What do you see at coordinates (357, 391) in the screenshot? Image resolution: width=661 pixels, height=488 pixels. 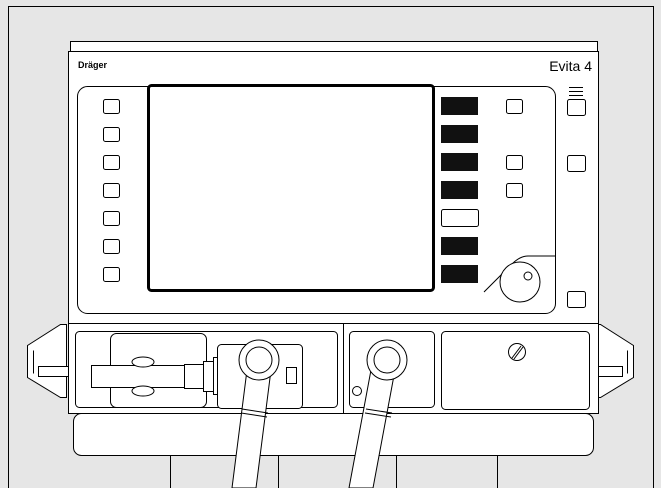 I see `port-icon` at bounding box center [357, 391].